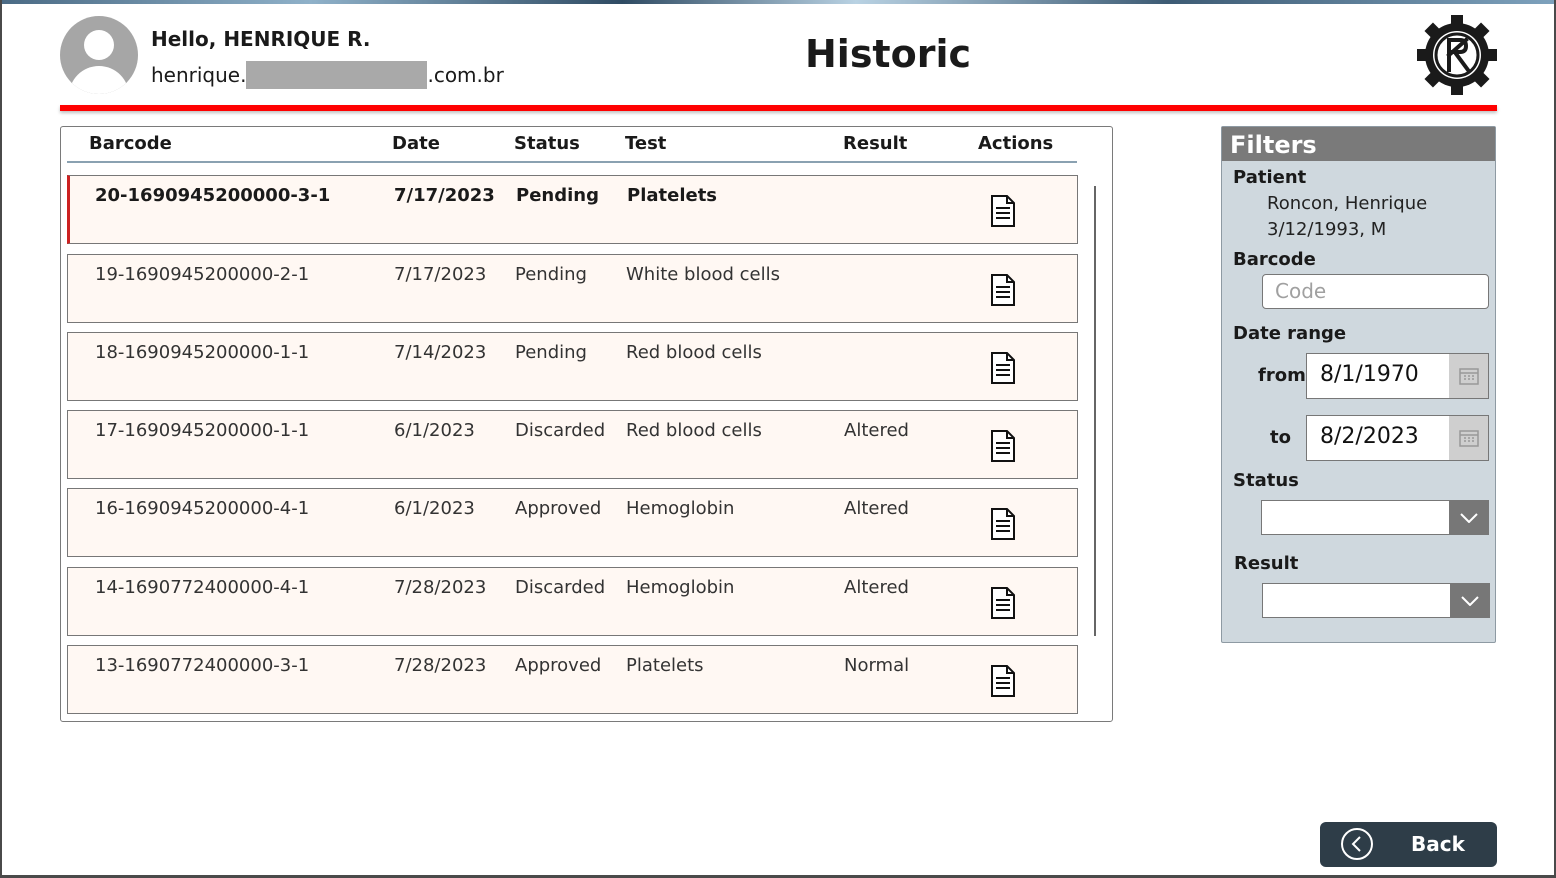 The image size is (1556, 878). I want to click on window-top-strip, so click(778, 2).